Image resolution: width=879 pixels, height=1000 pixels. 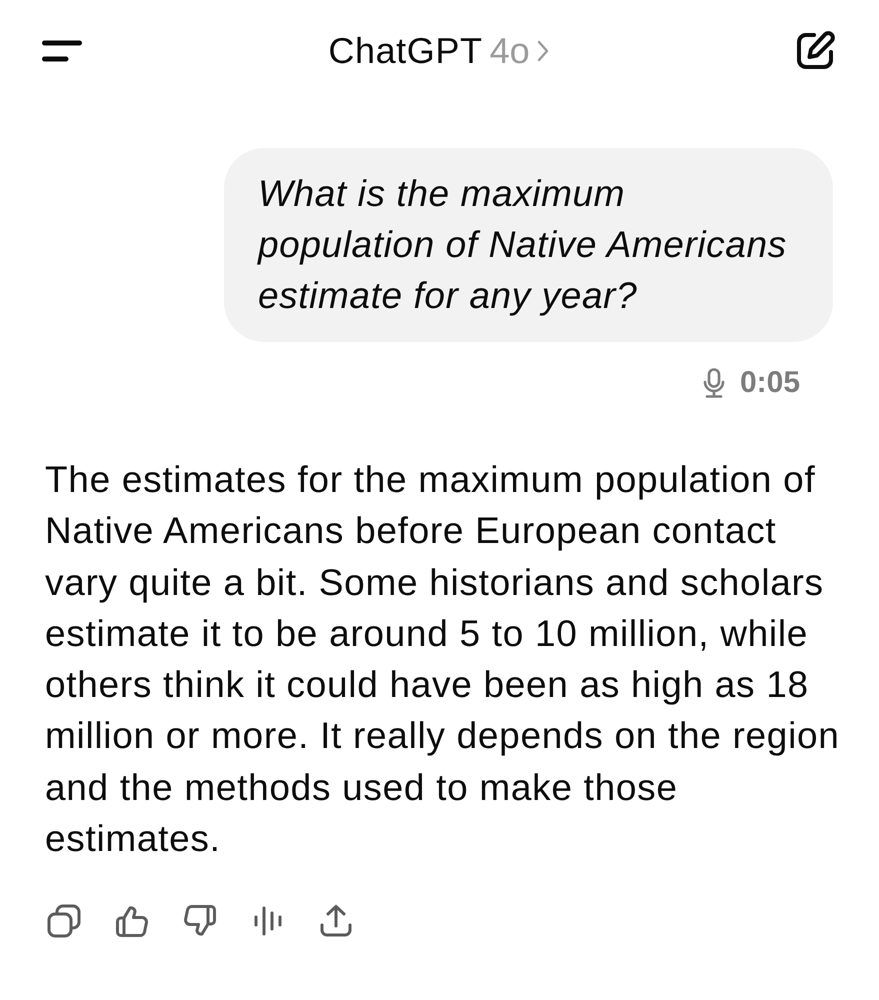 What do you see at coordinates (336, 921) in the screenshot?
I see `share-icon` at bounding box center [336, 921].